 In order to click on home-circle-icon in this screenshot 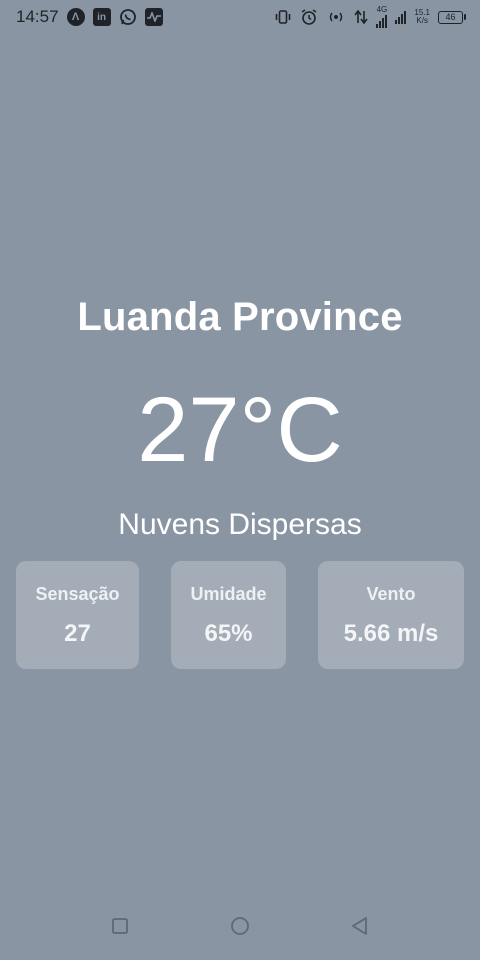, I will do `click(240, 926)`.